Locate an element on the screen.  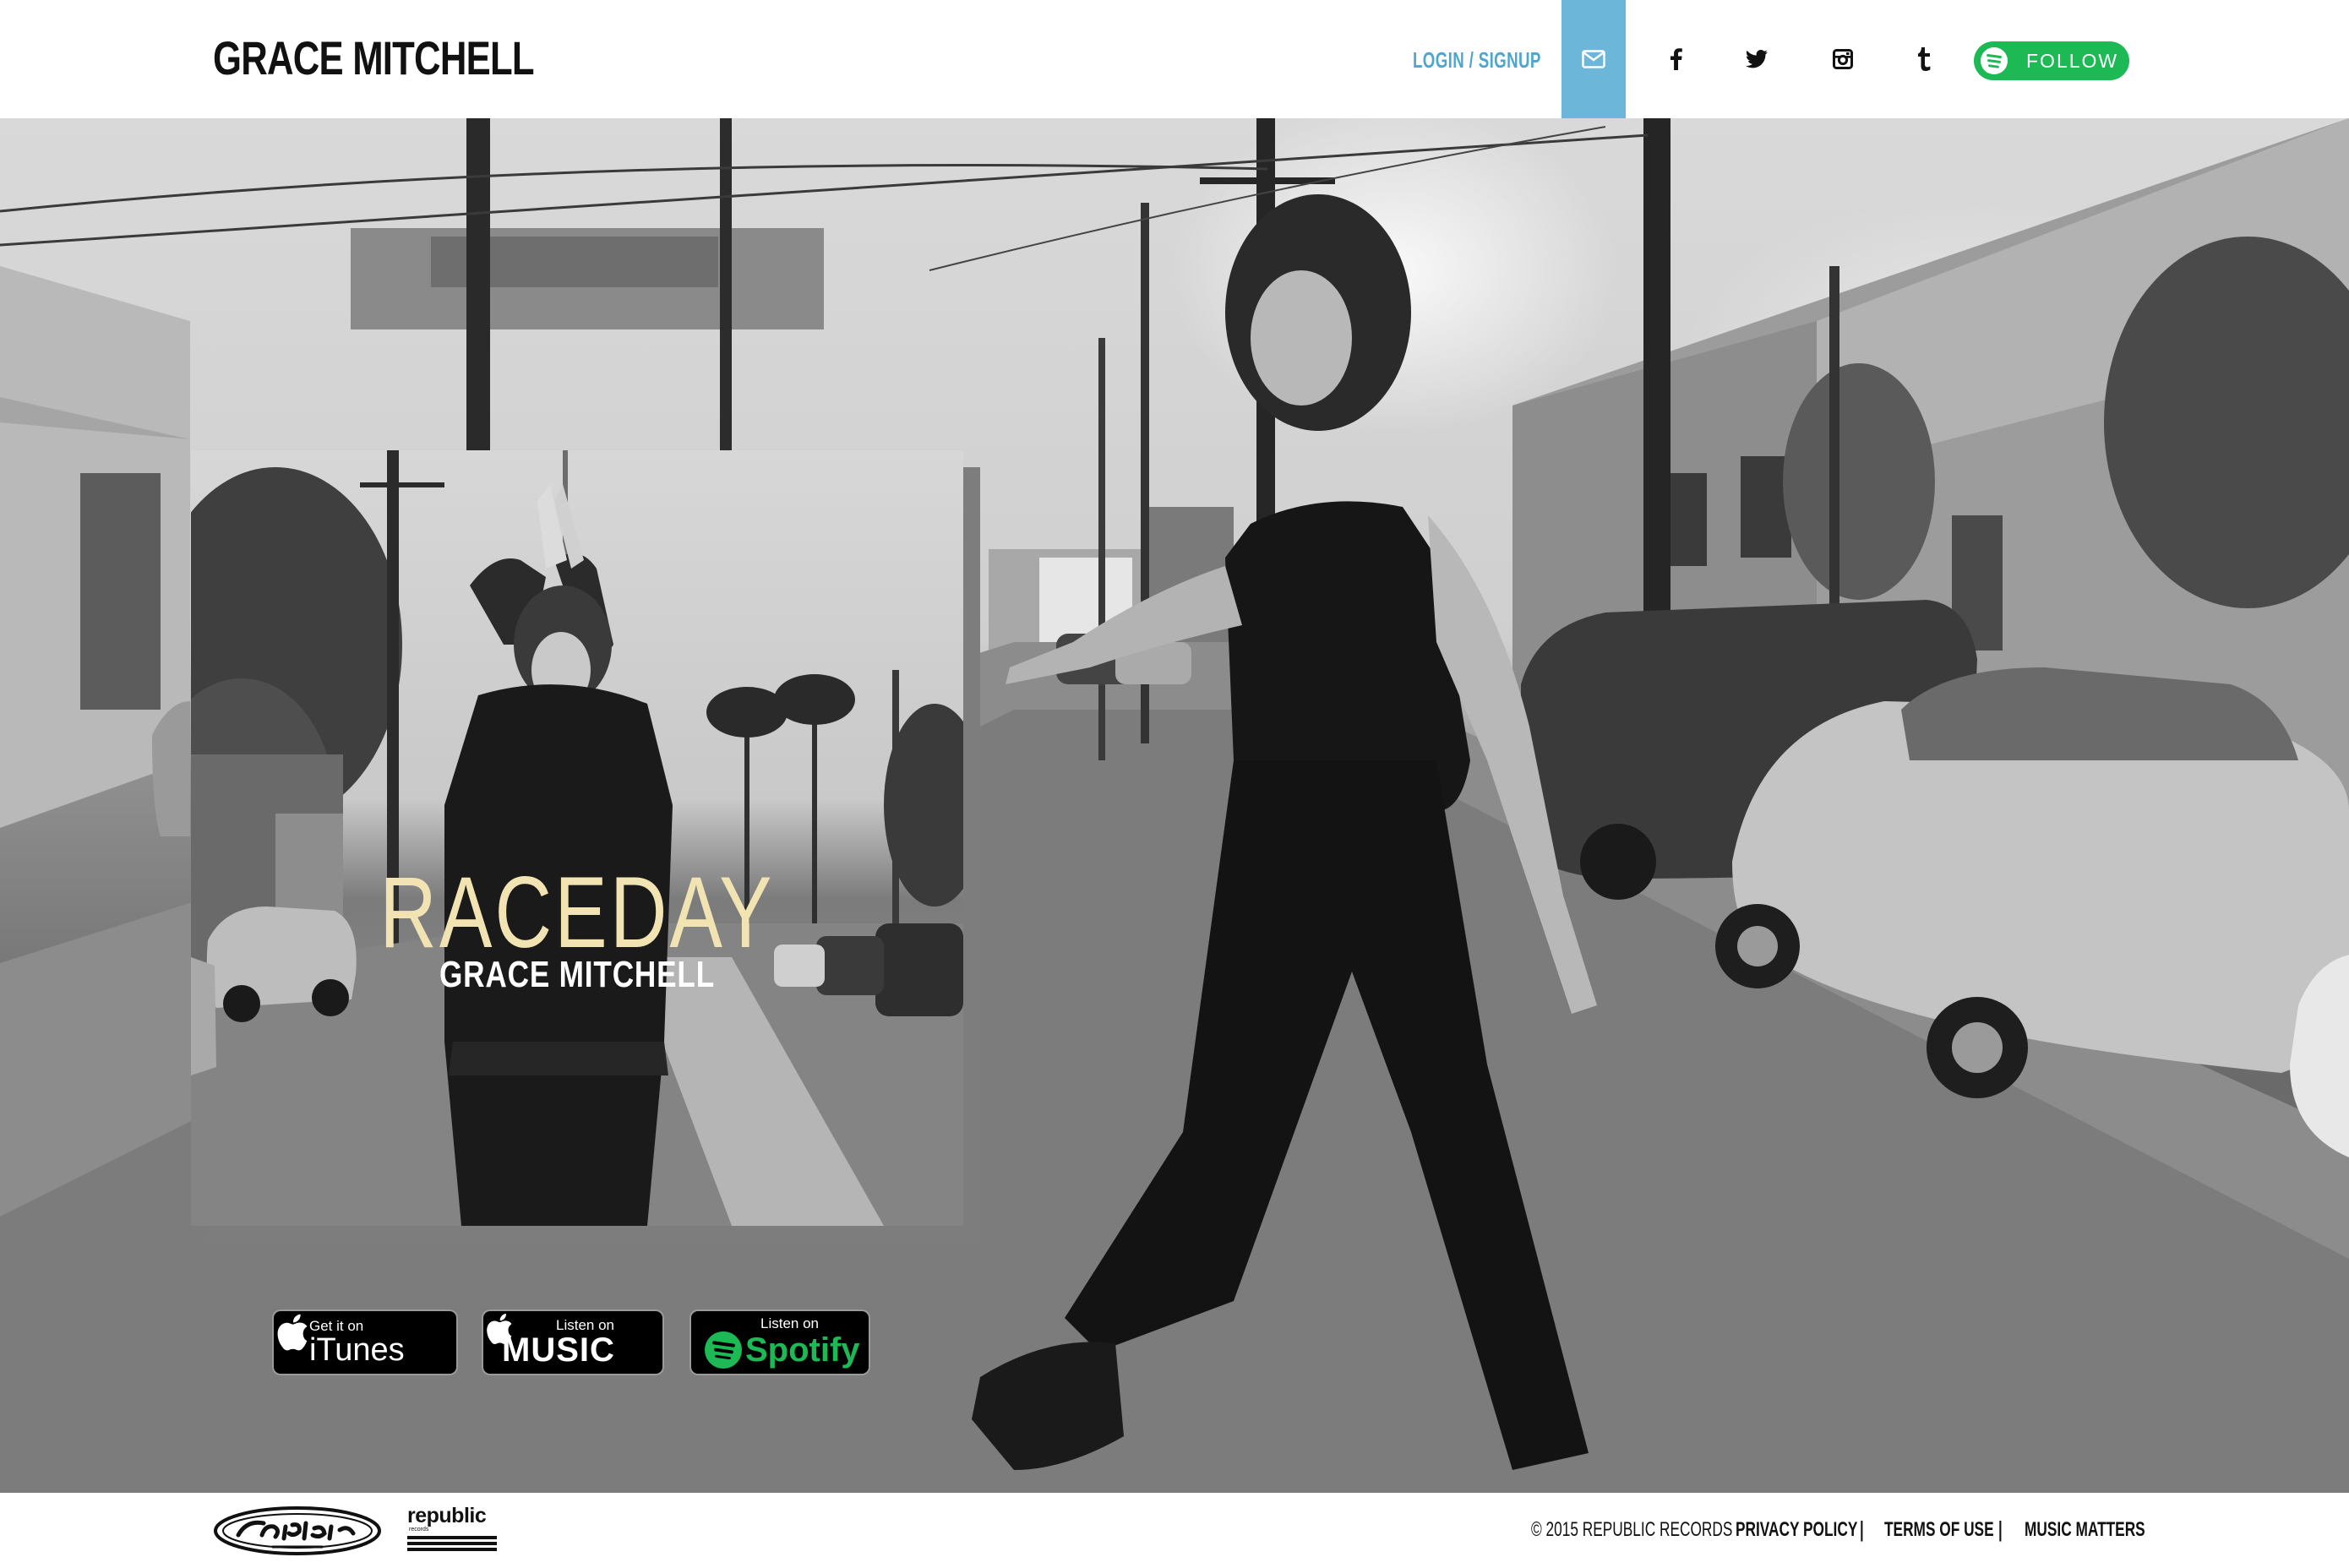
apple-music-big-text: MUSIC is located at coordinates (558, 1350).